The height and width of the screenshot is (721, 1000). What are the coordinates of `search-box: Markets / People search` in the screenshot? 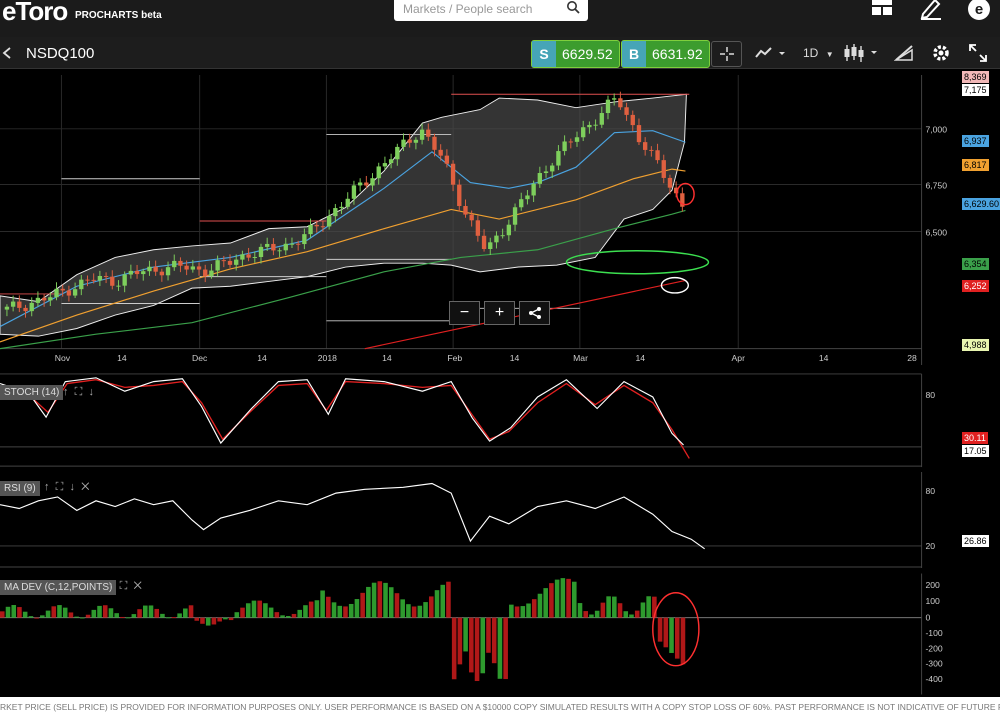 It's located at (491, 10).